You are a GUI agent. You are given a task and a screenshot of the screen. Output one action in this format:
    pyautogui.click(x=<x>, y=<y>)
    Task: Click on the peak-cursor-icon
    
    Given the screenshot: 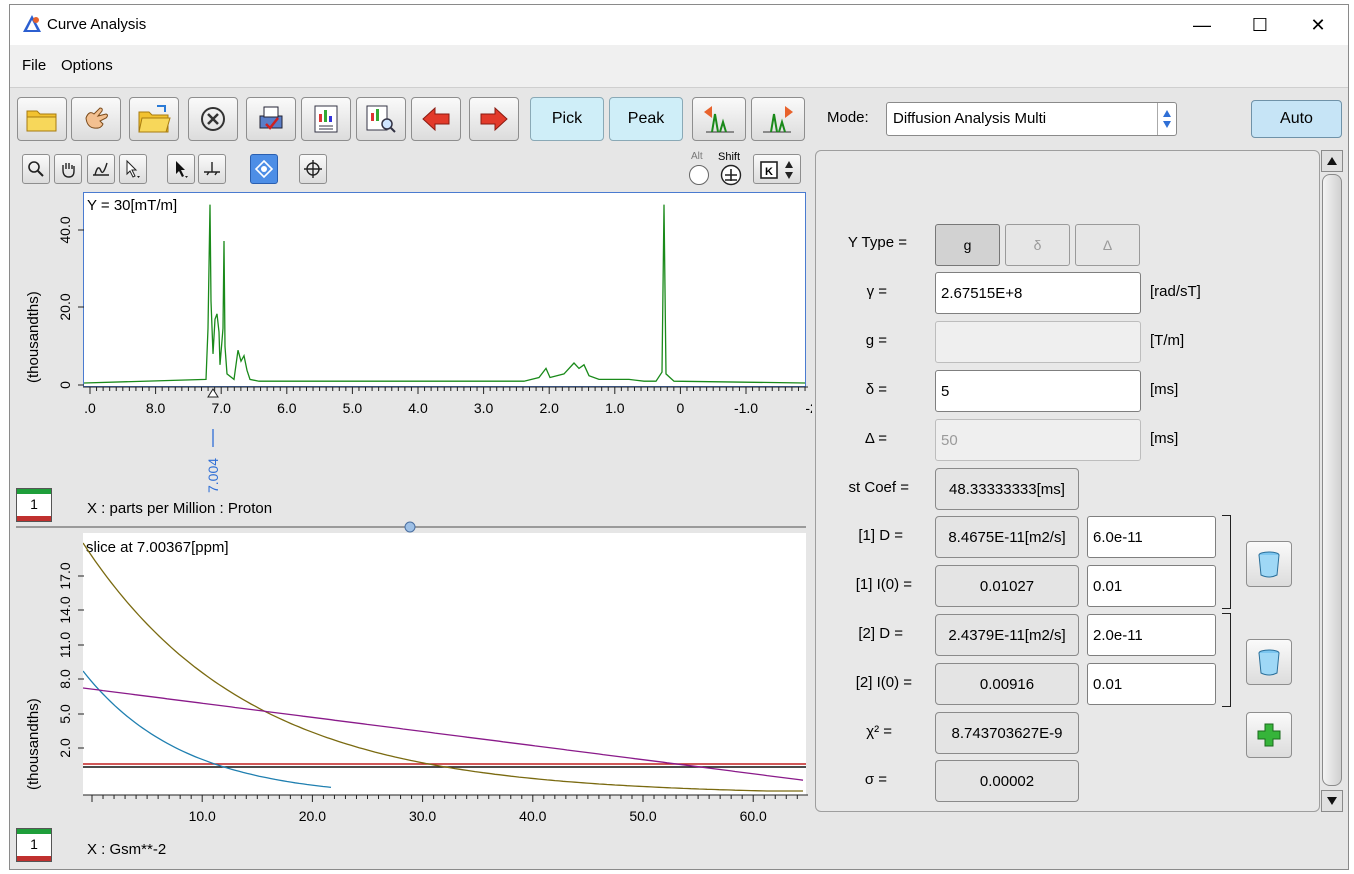 What is the action you would take?
    pyautogui.click(x=101, y=169)
    